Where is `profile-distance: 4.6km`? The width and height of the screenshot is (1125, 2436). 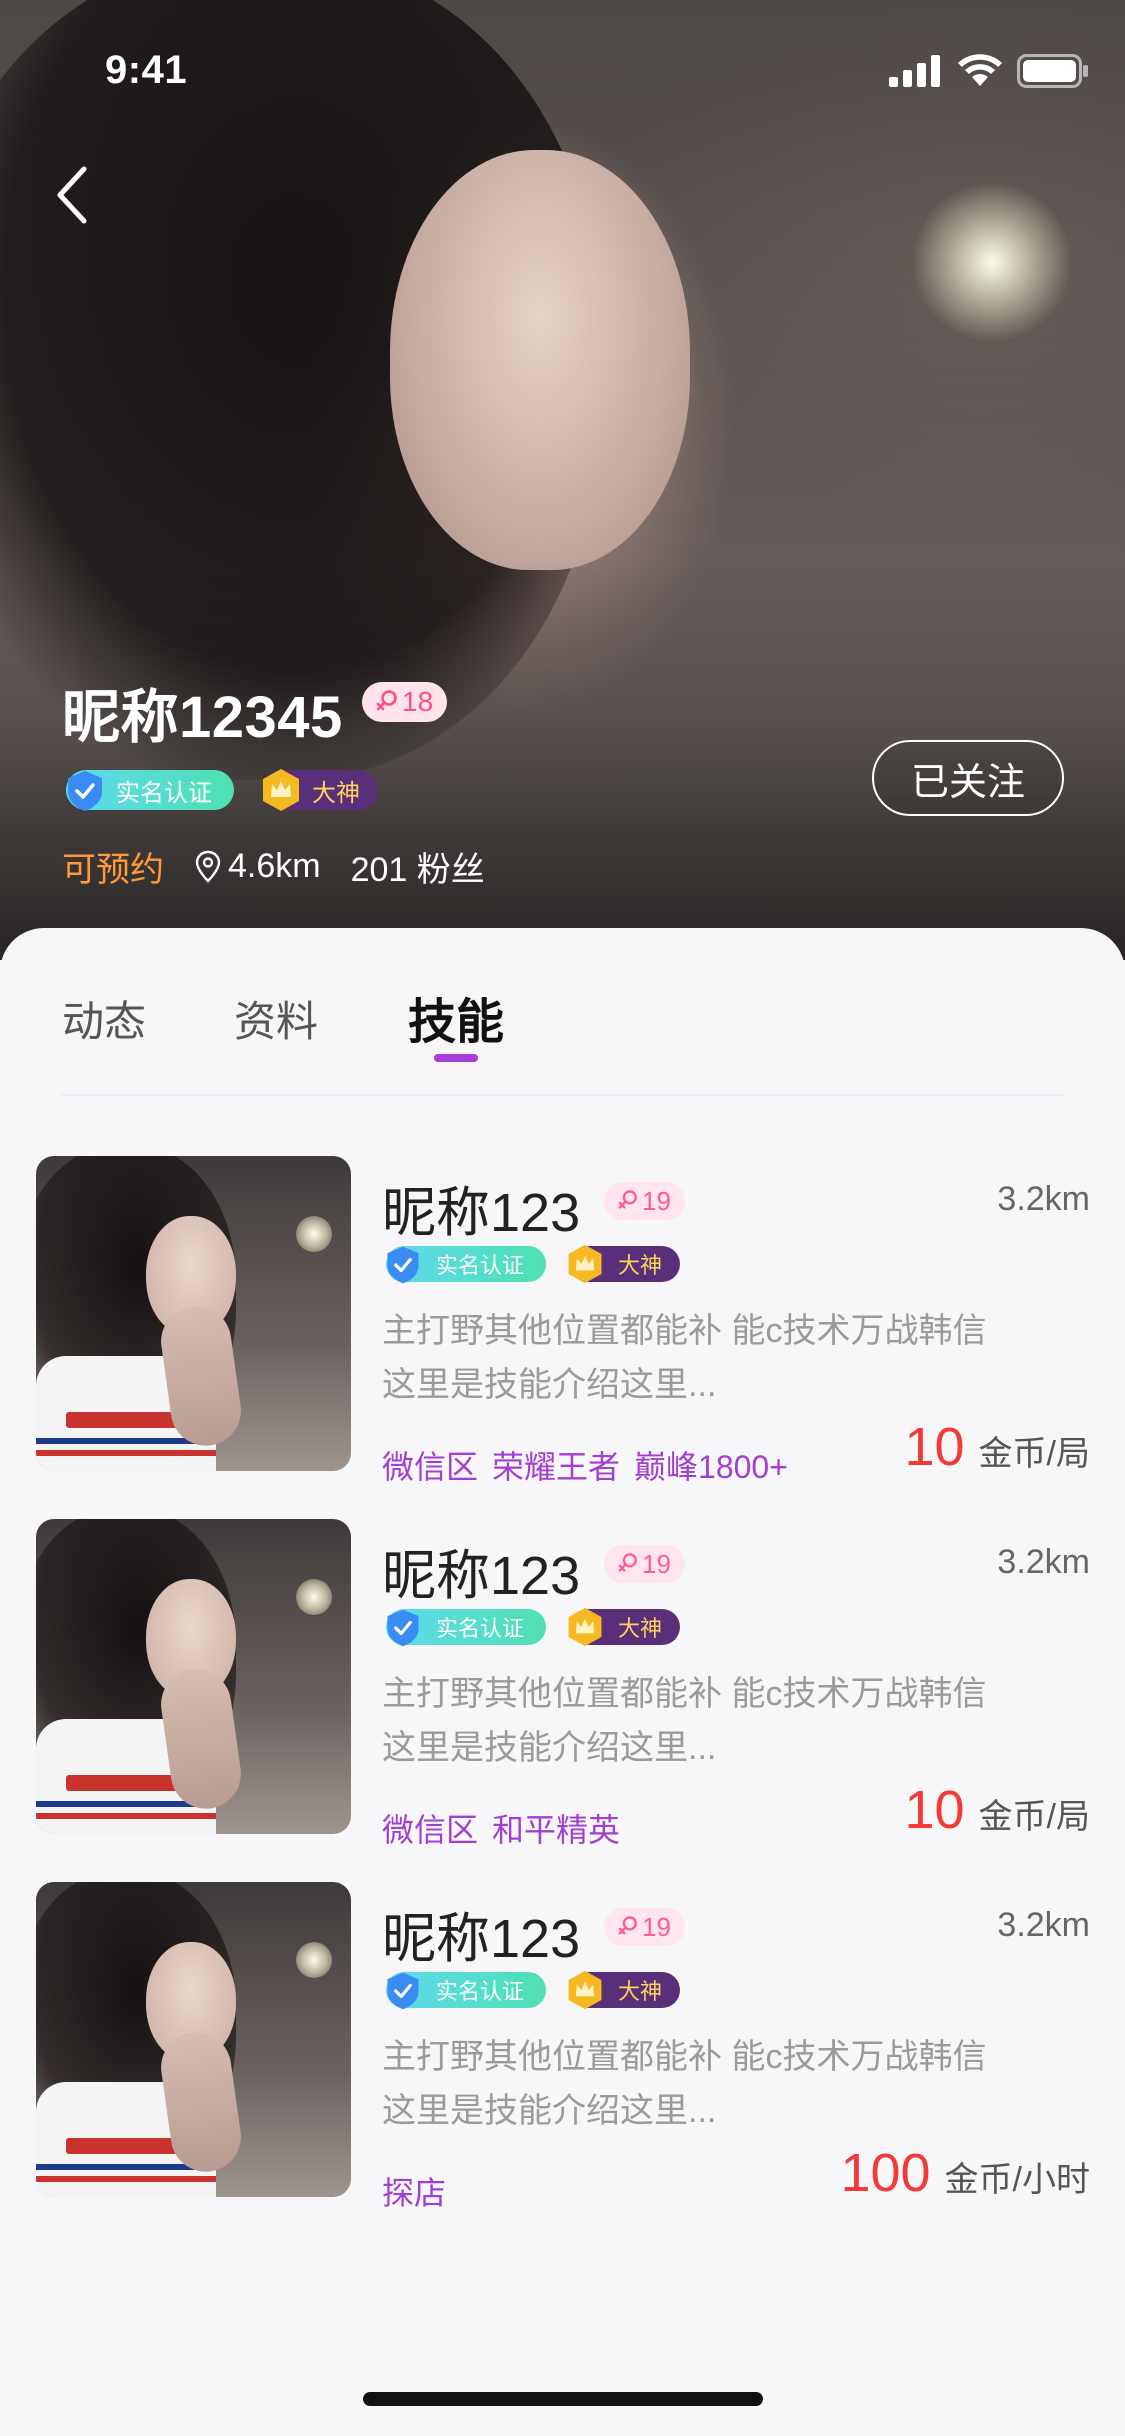 profile-distance: 4.6km is located at coordinates (257, 866).